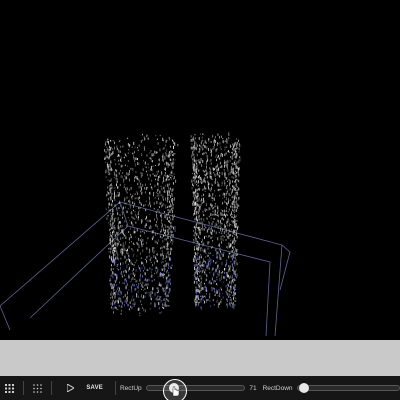 This screenshot has width=400, height=400. I want to click on grid-icon, so click(9, 388).